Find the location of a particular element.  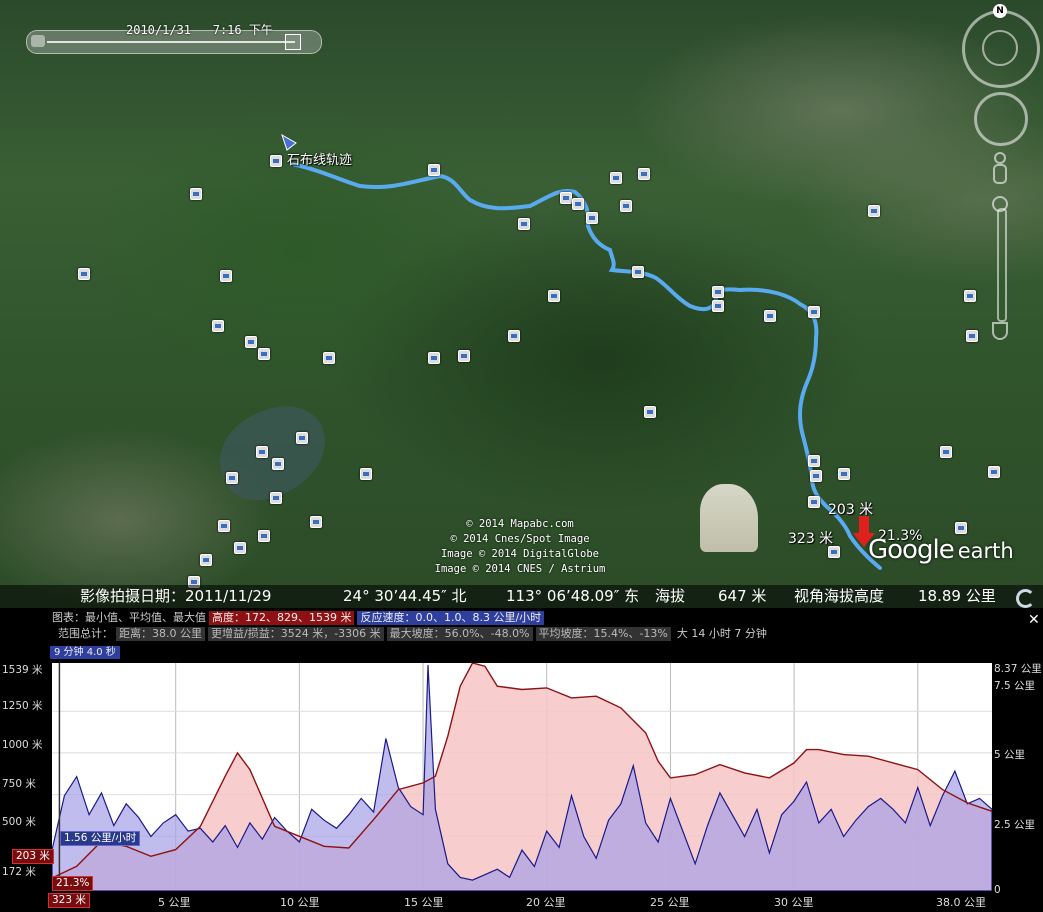

y-left-tick: 500 米 is located at coordinates (19, 822).